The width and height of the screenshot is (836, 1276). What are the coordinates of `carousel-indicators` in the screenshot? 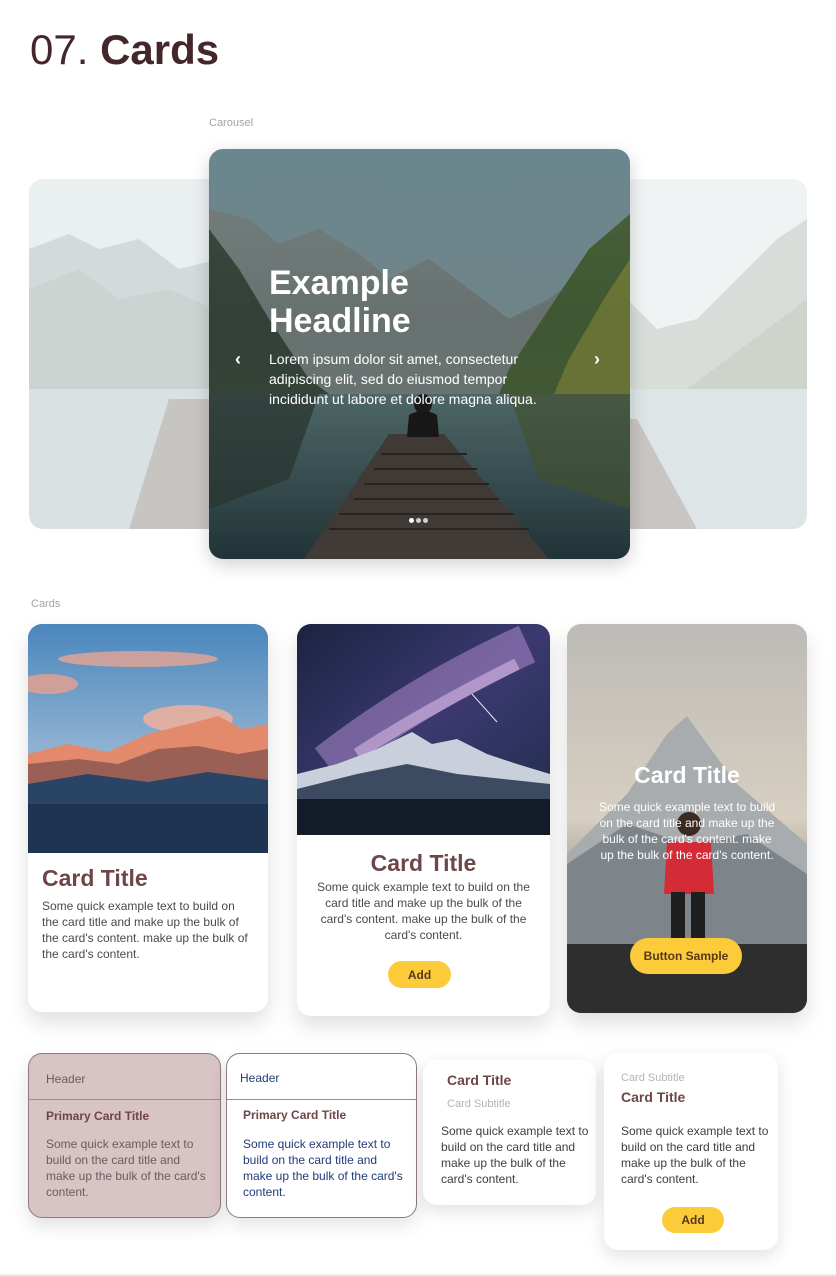 It's located at (418, 520).